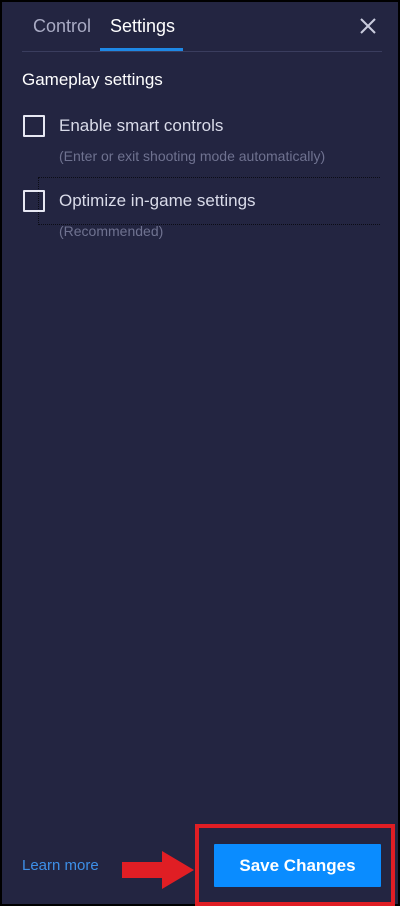  What do you see at coordinates (141, 49) in the screenshot?
I see `active-tab-indicator` at bounding box center [141, 49].